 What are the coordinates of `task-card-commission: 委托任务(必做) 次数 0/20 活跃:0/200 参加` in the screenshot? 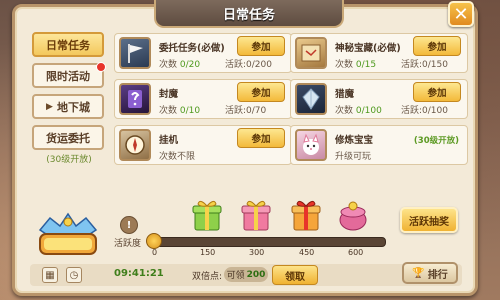 It's located at (203, 53).